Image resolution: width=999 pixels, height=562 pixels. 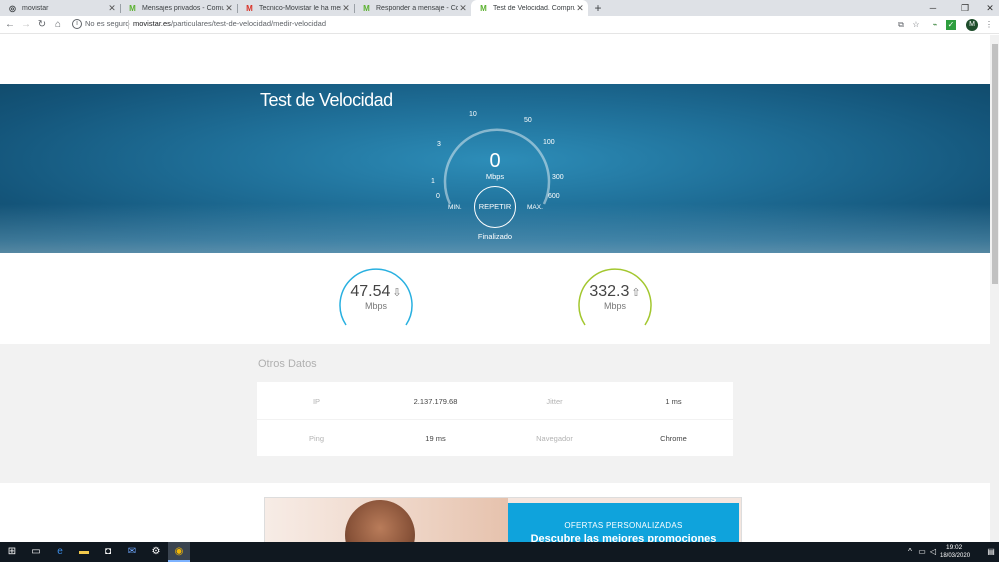 I want to click on gauge-tick: 300, so click(x=558, y=177).